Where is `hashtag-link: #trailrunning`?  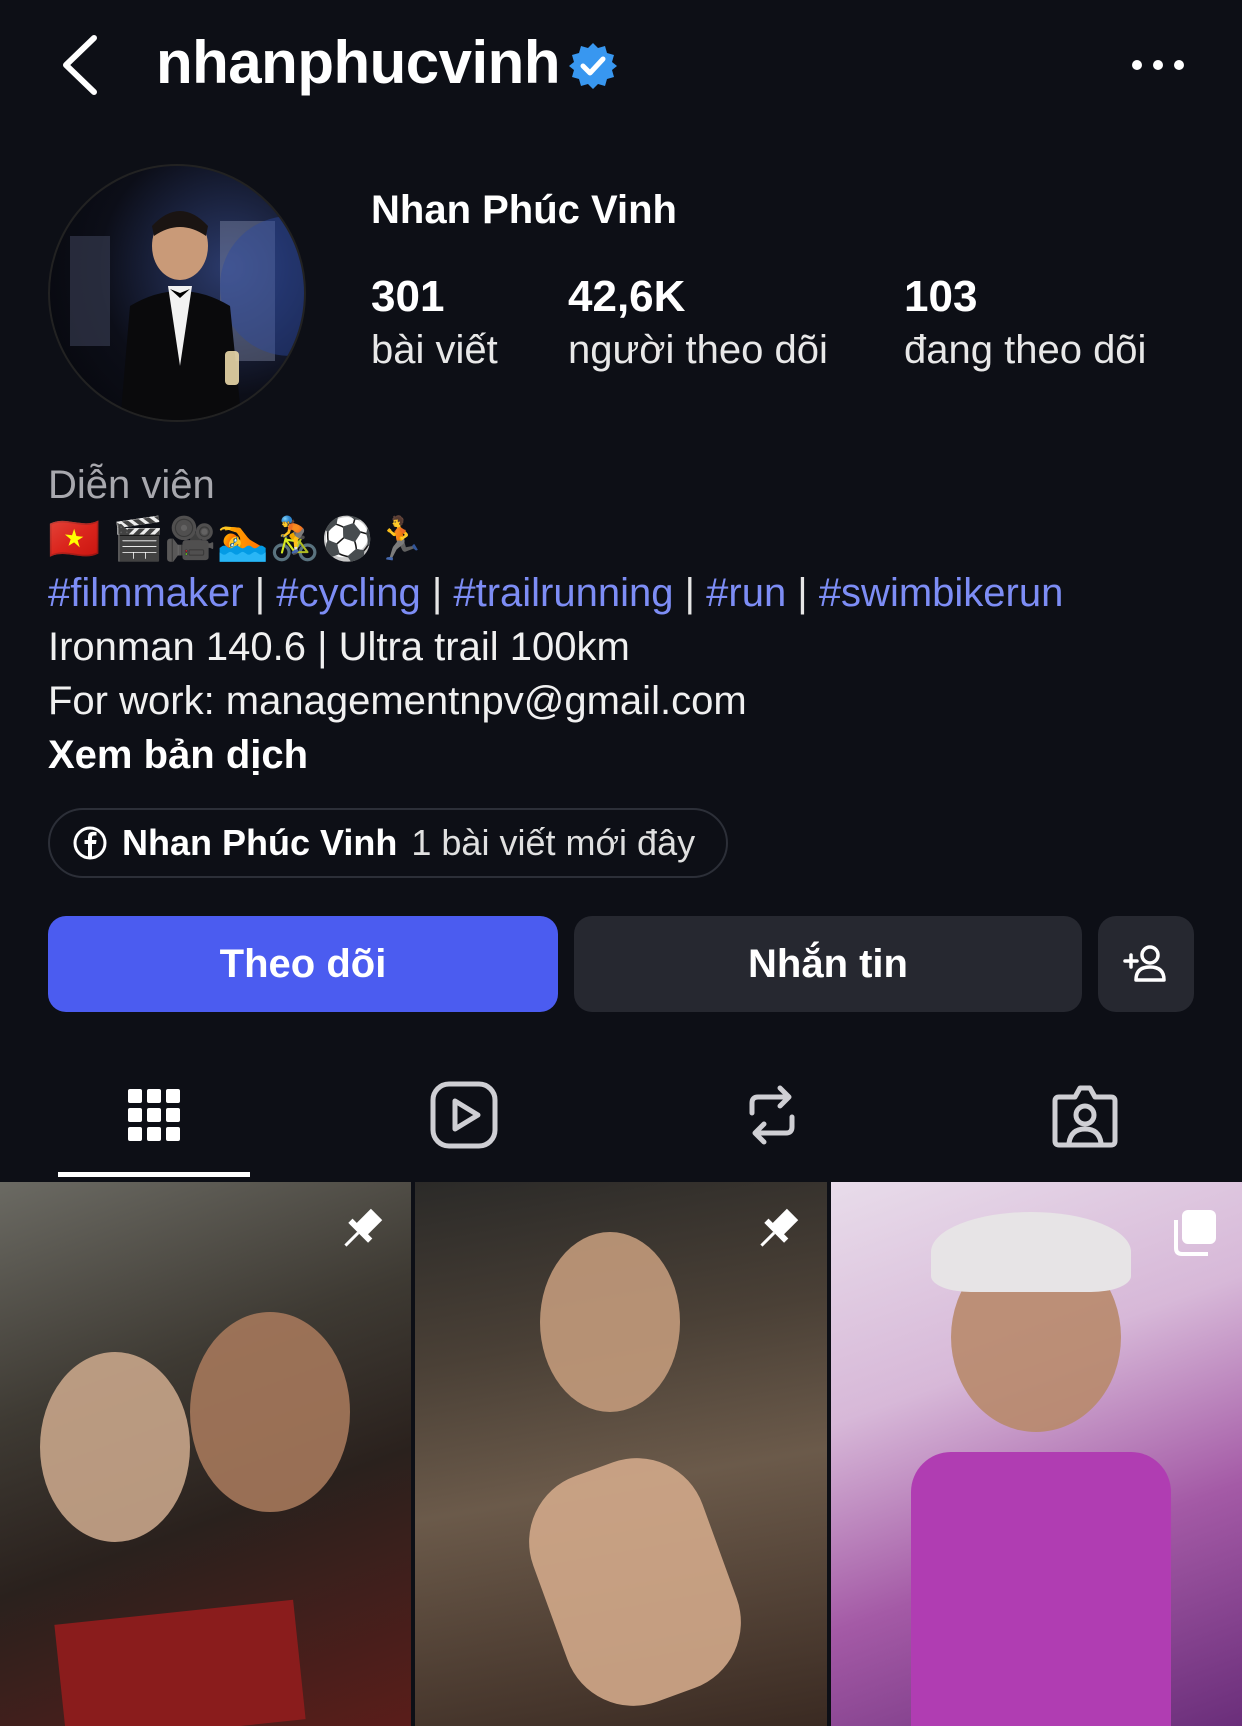 hashtag-link: #trailrunning is located at coordinates (563, 593).